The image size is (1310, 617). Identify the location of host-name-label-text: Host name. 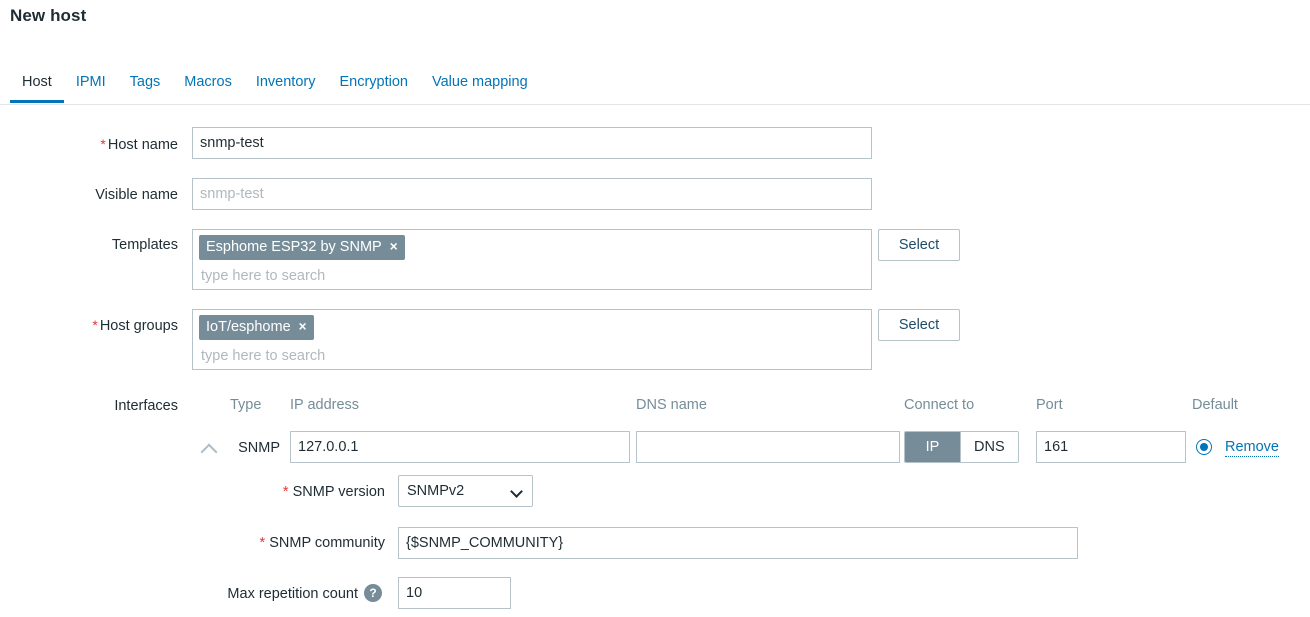
(142, 145).